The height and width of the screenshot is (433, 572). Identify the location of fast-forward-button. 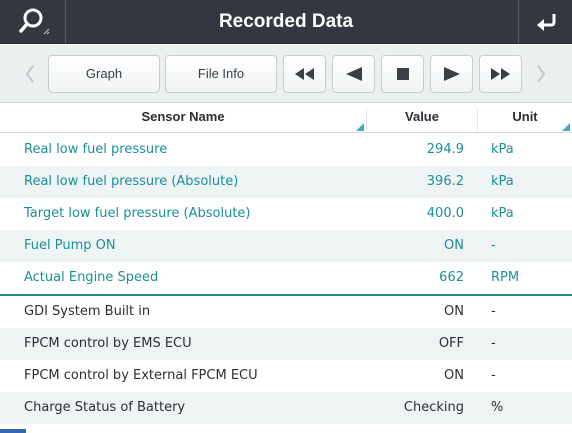
(500, 74).